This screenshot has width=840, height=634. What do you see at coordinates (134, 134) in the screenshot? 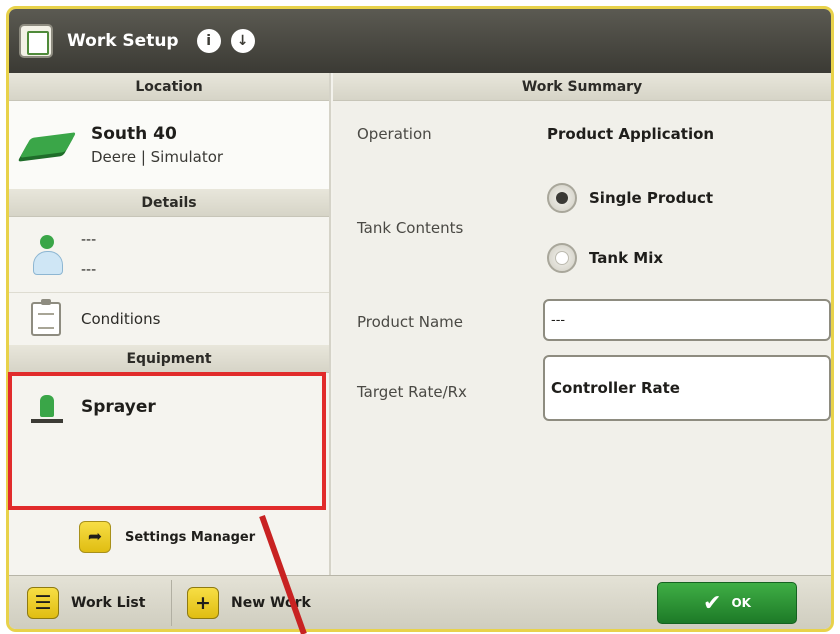
I see `location-name: South 40` at bounding box center [134, 134].